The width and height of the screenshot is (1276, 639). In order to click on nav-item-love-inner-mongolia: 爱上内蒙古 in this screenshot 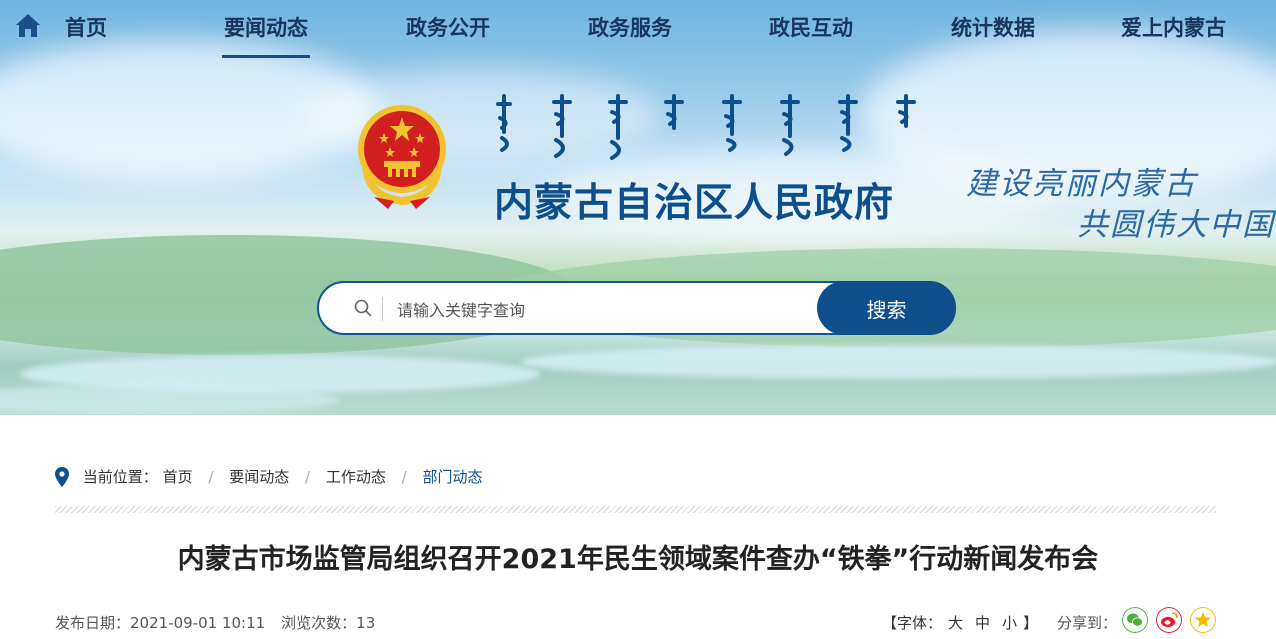, I will do `click(1173, 27)`.